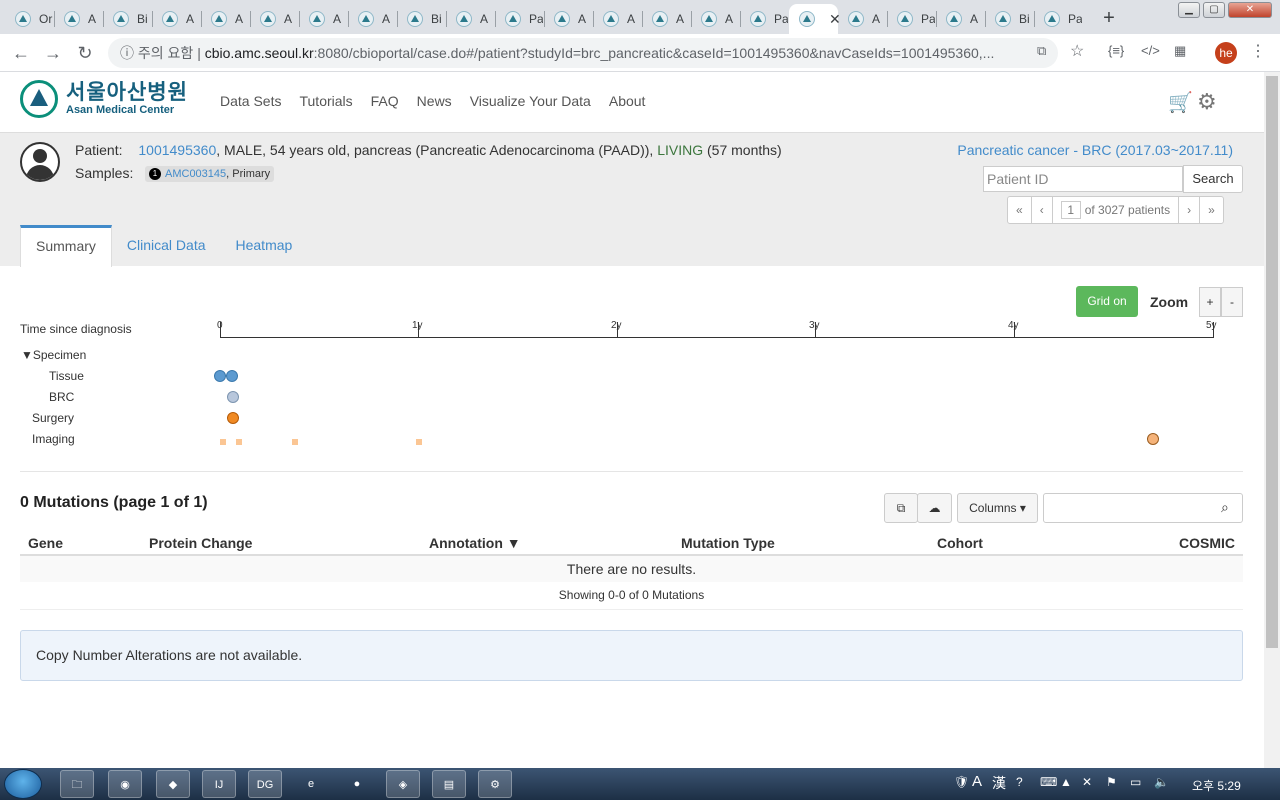 This screenshot has height=800, width=1280. I want to click on notepad-taskbar-icon: ▤, so click(449, 784).